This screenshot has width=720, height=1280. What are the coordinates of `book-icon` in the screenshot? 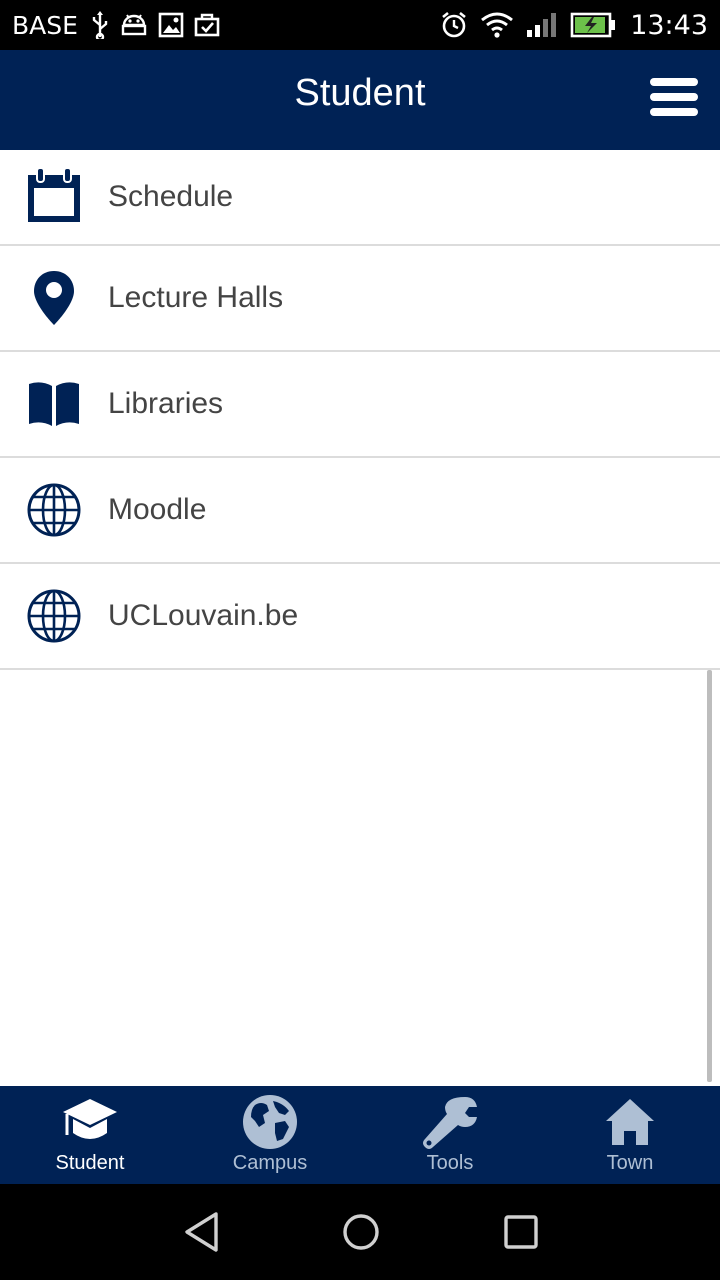 It's located at (54, 404).